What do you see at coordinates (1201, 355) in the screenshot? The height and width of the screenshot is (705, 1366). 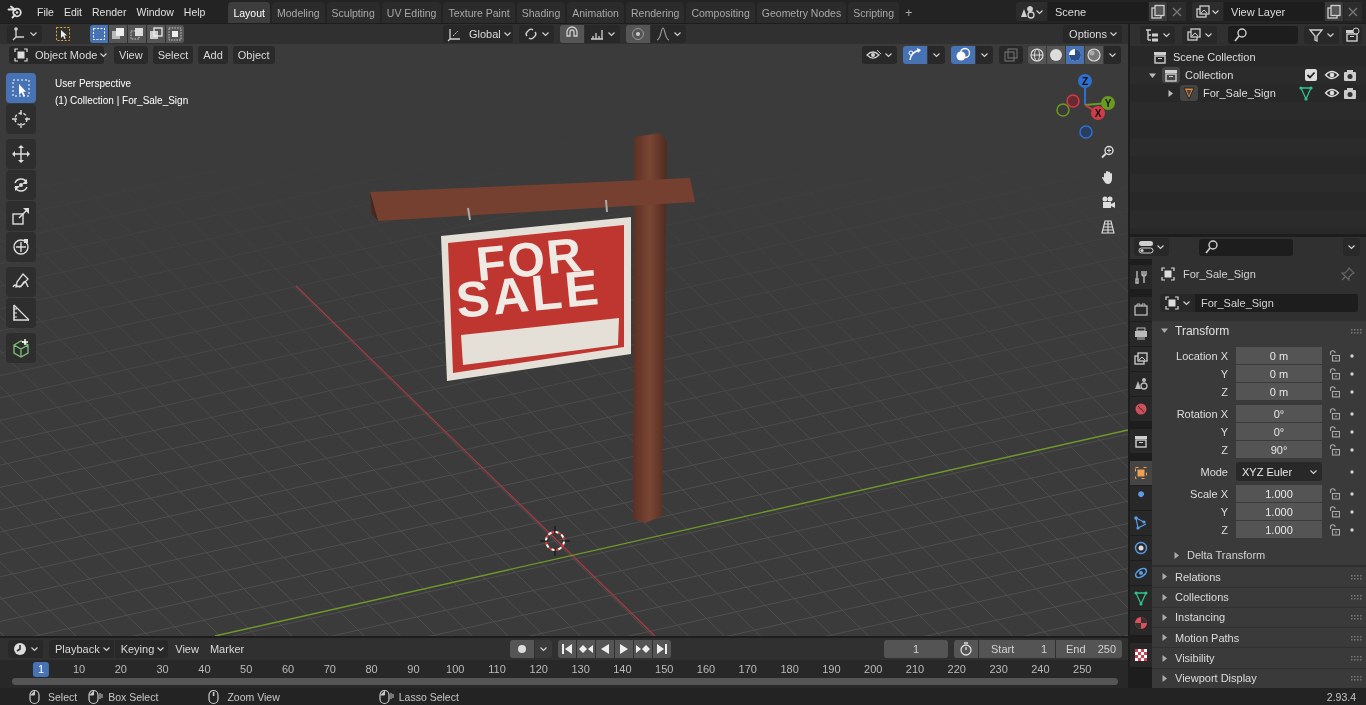 I see `field-label: Location X` at bounding box center [1201, 355].